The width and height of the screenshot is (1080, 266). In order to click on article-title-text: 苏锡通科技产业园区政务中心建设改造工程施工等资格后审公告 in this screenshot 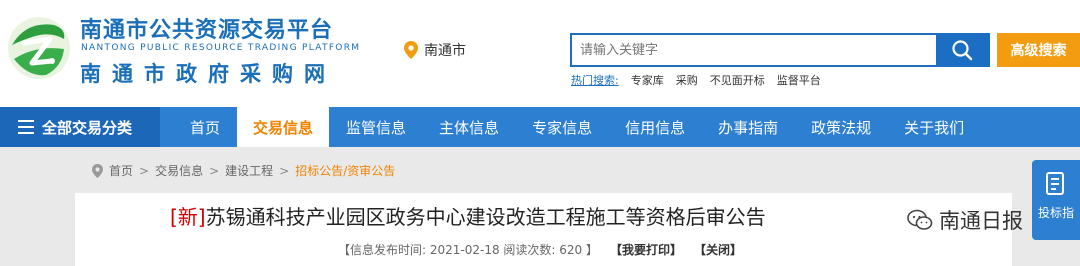, I will do `click(485, 217)`.